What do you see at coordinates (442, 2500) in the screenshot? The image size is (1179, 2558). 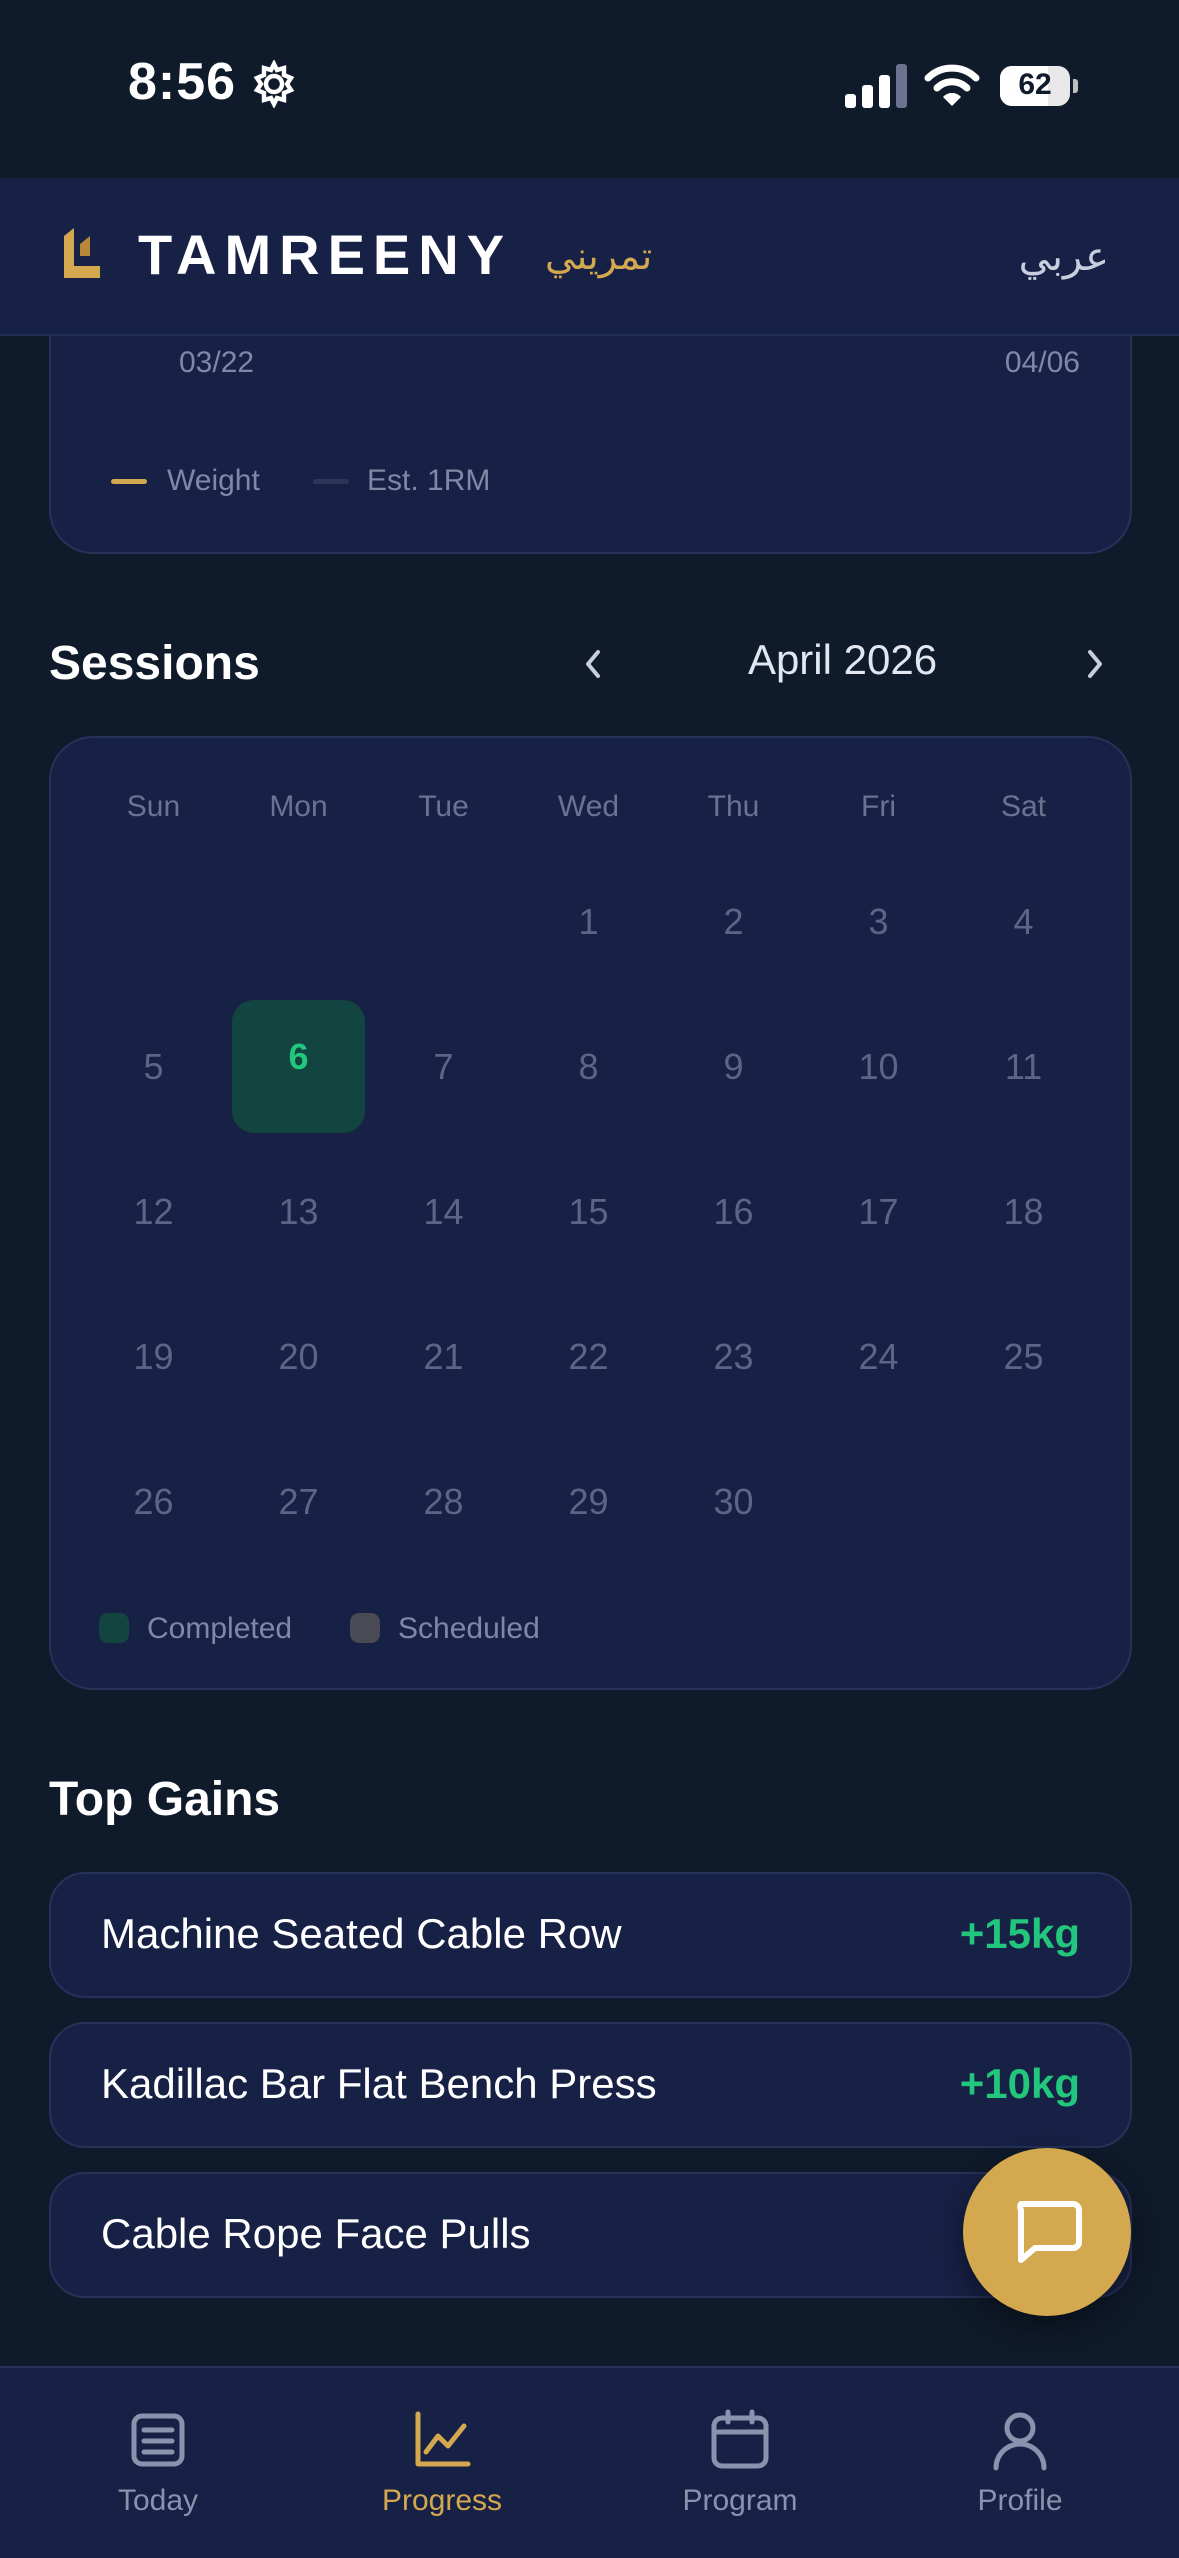 I see `nav-label: Progress` at bounding box center [442, 2500].